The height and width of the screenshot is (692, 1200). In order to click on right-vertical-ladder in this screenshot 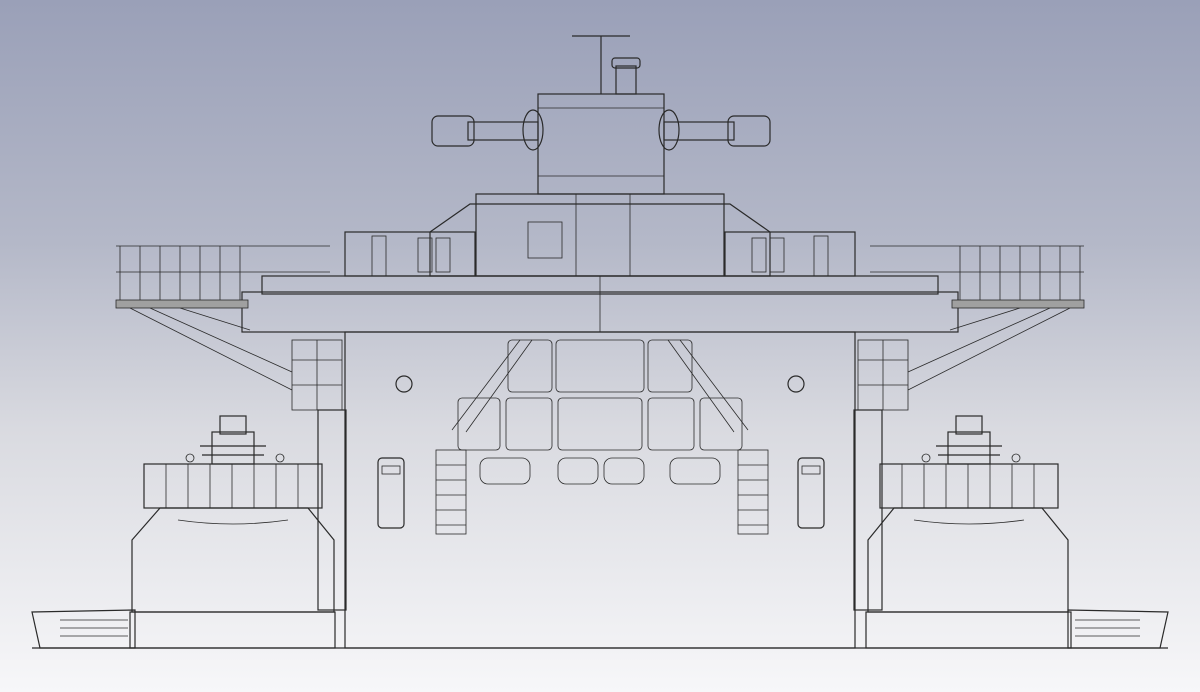, I will do `click(753, 492)`.